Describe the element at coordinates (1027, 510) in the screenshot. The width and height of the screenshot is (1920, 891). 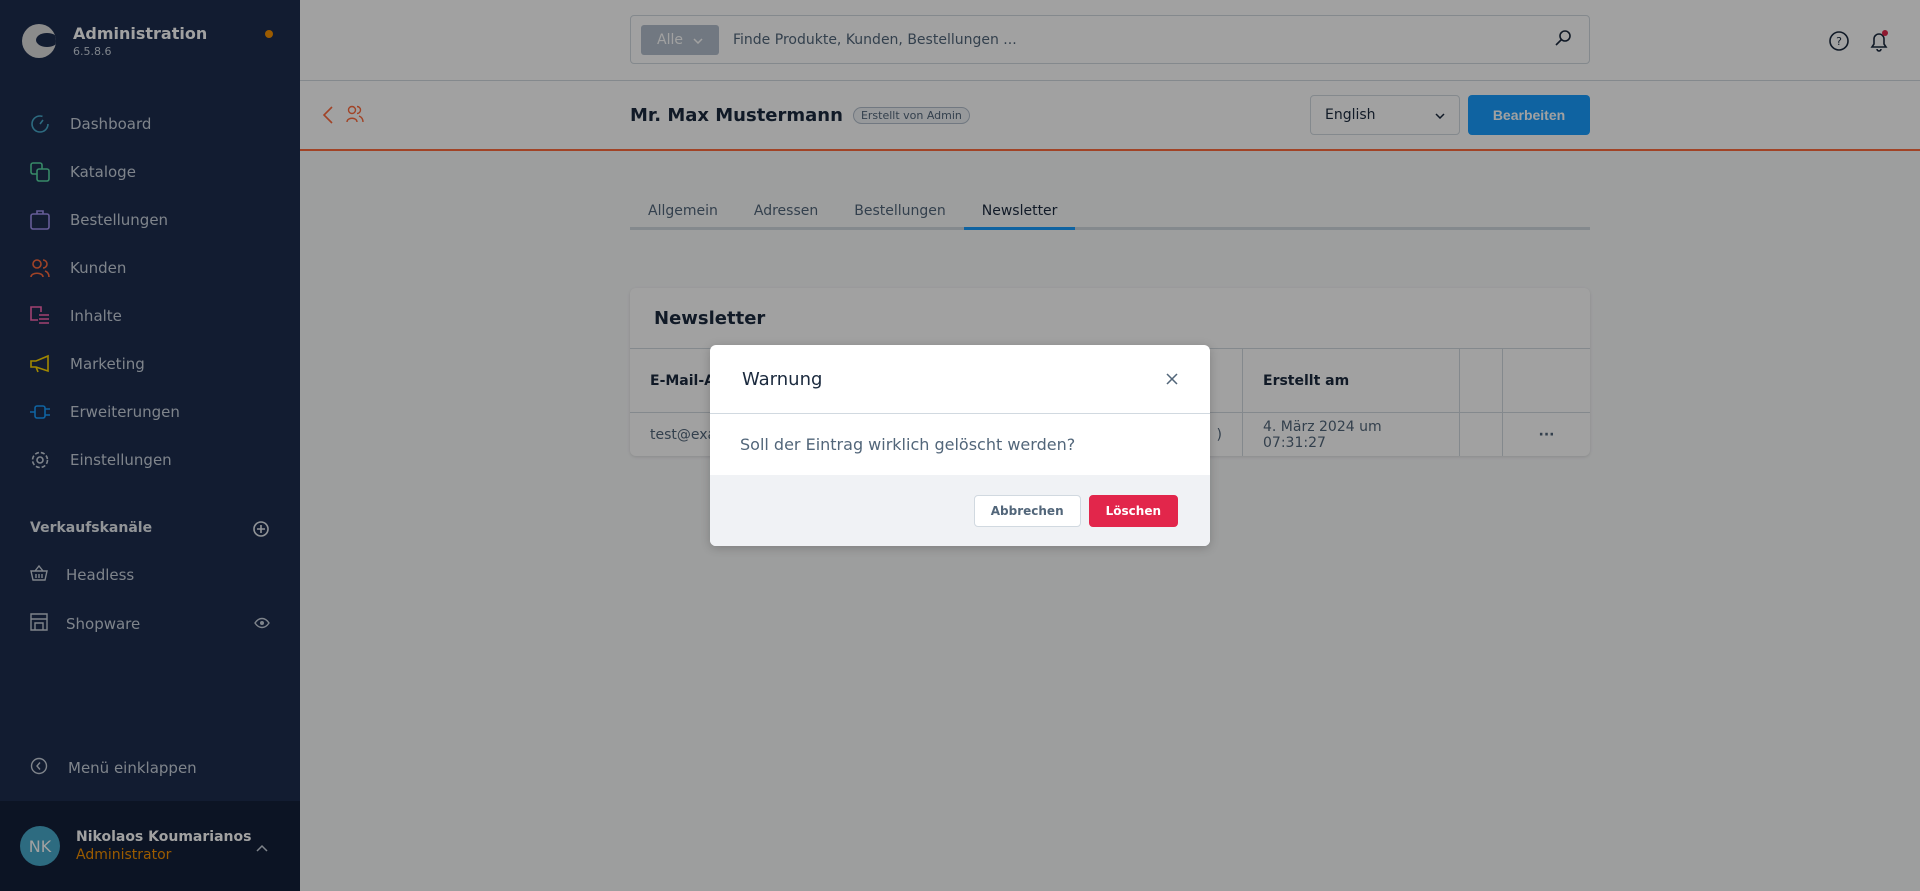
I see `cancel-button: Abbrechen` at that location.